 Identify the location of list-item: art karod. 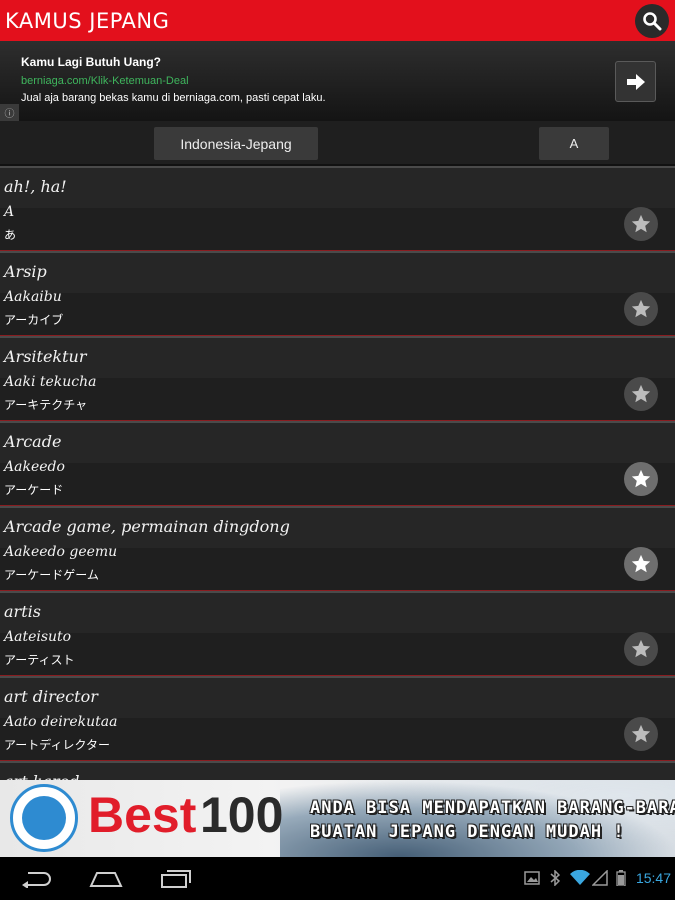
(337, 770).